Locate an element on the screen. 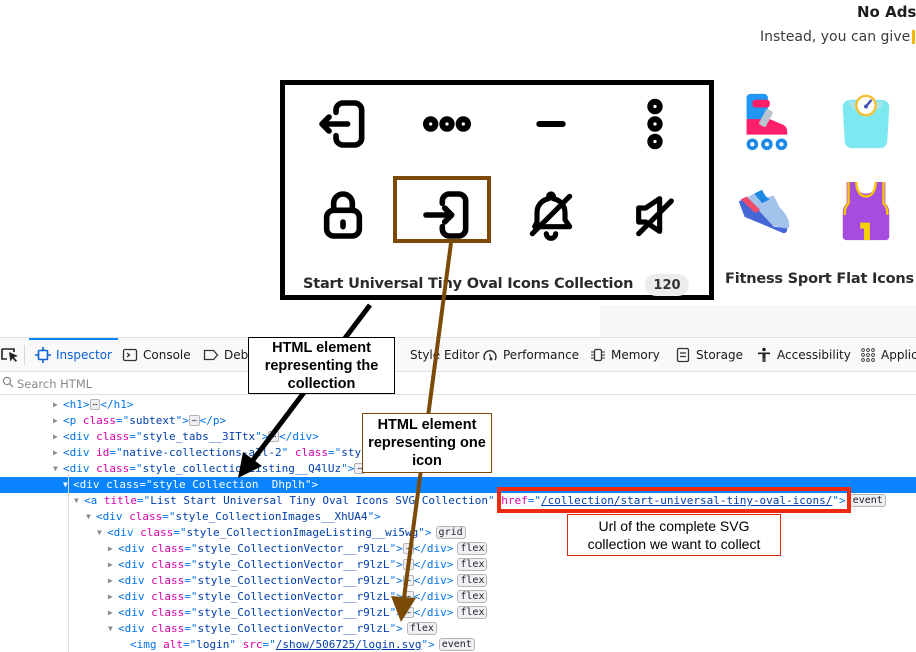 Image resolution: width=916 pixels, height=652 pixels. grid-badge: grid is located at coordinates (450, 532).